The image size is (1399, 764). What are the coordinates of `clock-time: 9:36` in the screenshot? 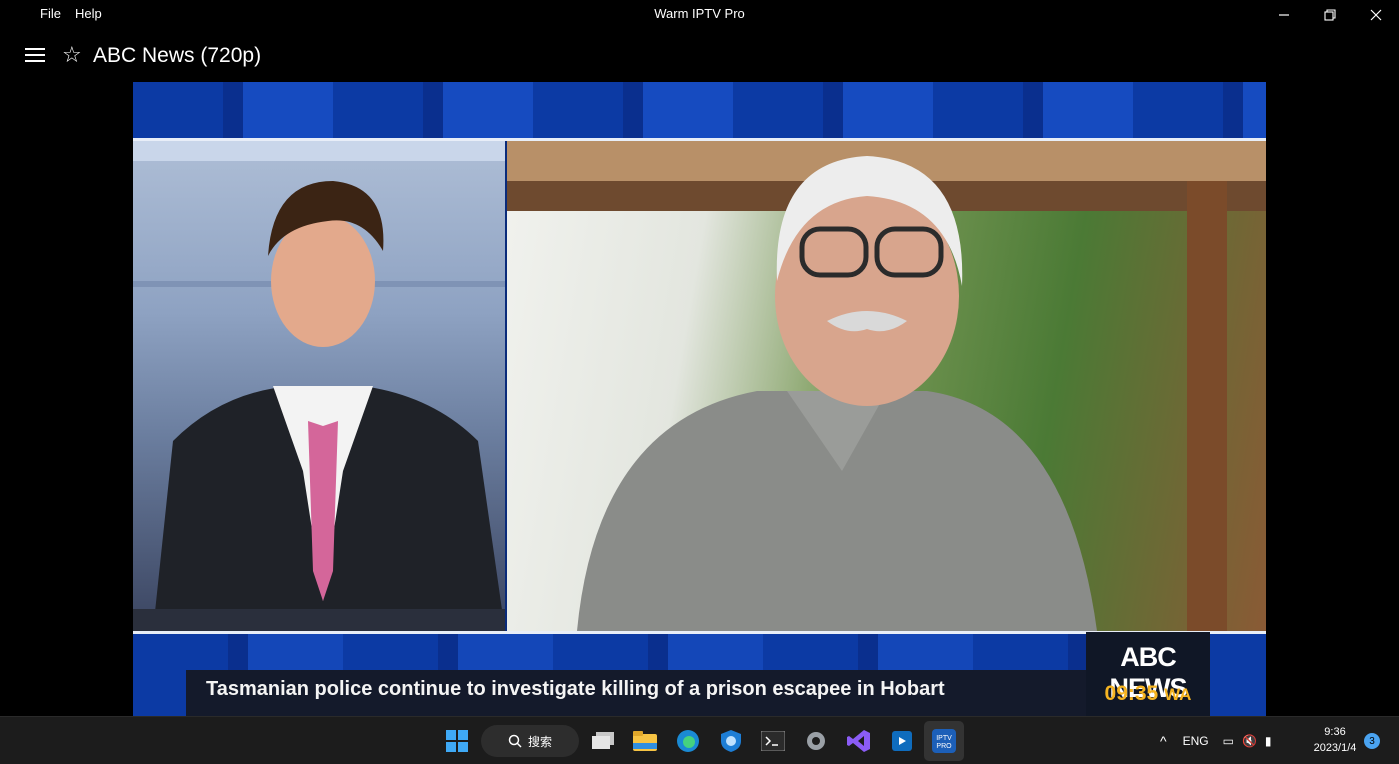 It's located at (1335, 732).